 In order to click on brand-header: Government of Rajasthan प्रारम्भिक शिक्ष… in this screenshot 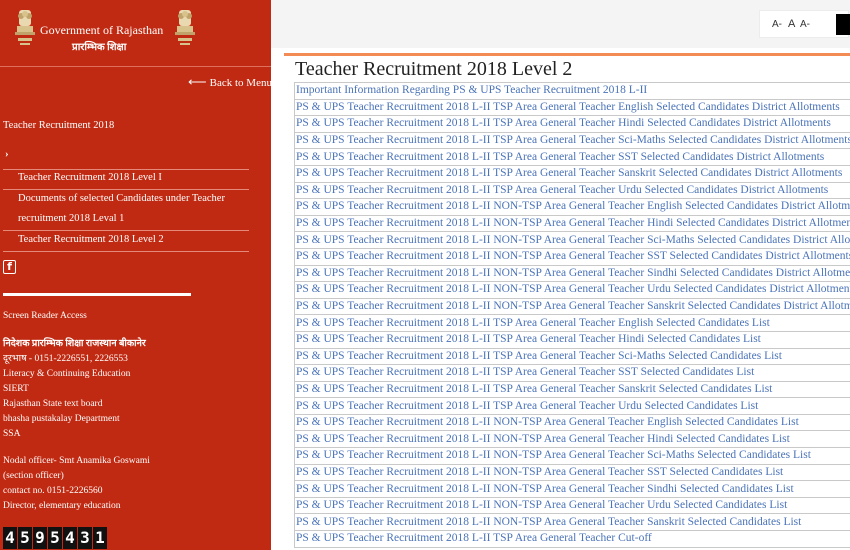, I will do `click(135, 33)`.